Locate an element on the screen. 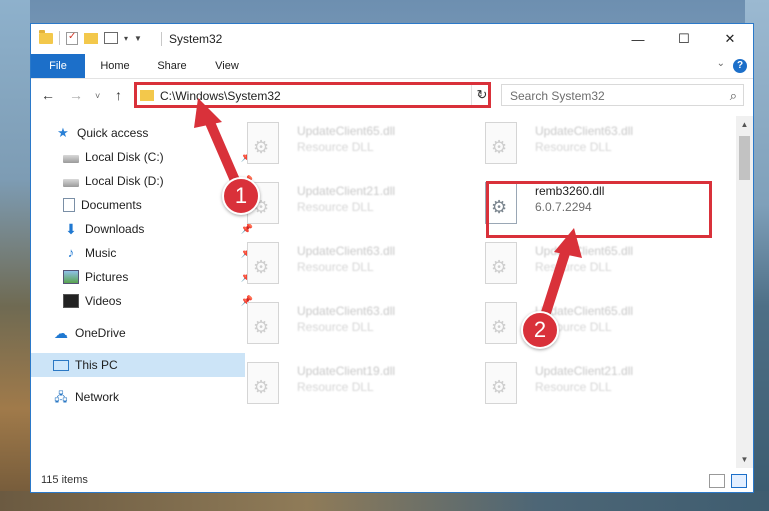 This screenshot has height=511, width=769. documents-icon is located at coordinates (69, 205).